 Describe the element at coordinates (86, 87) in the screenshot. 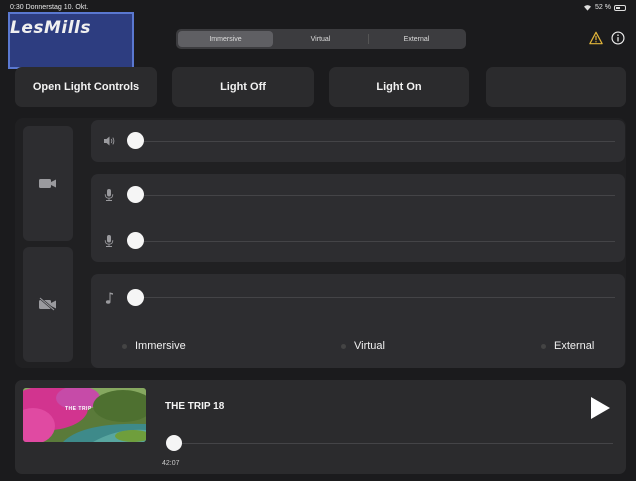

I see `open-light-controls-button: Open Light Controls` at that location.